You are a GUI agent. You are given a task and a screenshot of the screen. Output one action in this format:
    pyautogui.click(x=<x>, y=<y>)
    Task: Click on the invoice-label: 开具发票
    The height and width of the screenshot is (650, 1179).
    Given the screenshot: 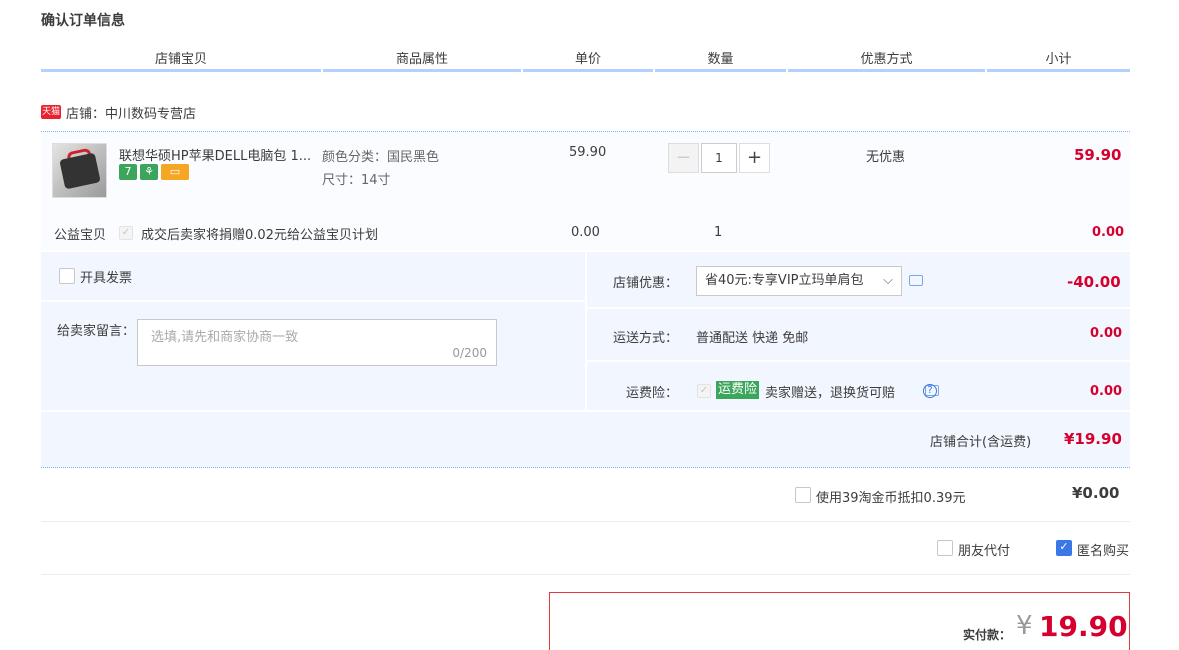 What is the action you would take?
    pyautogui.click(x=106, y=276)
    